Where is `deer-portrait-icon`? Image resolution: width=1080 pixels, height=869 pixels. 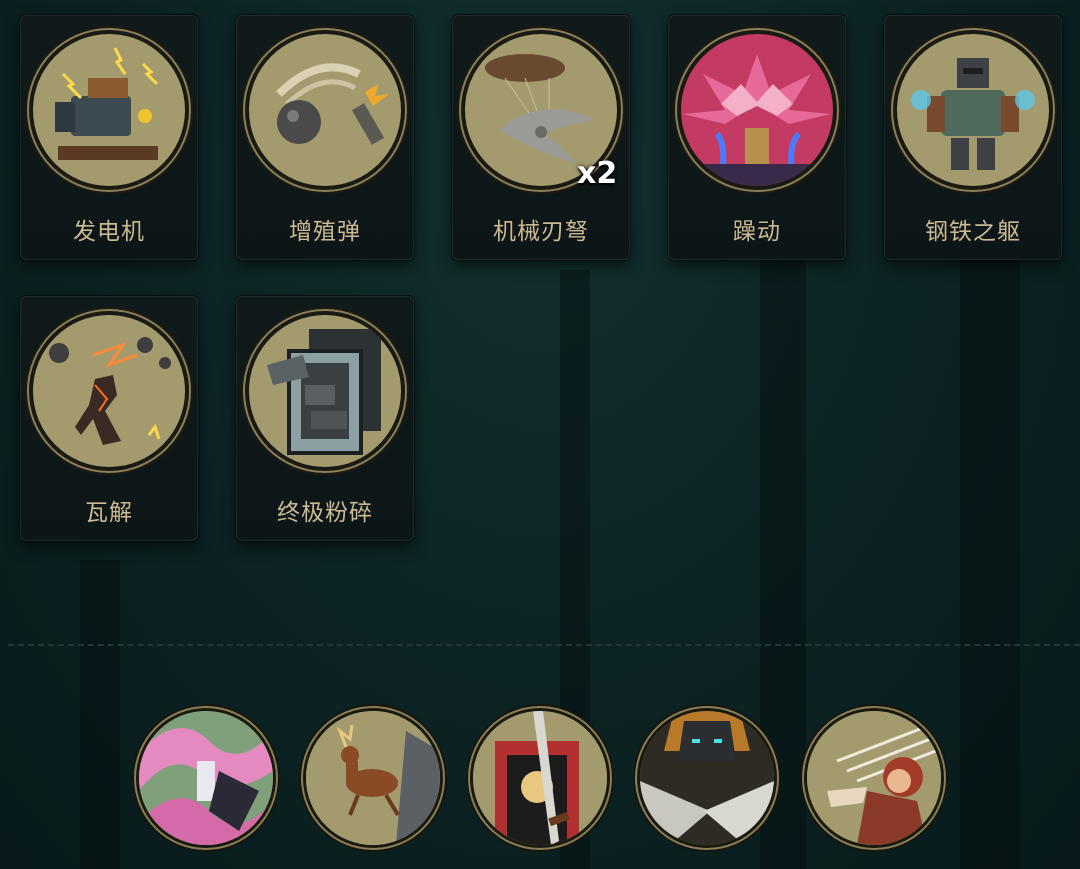 deer-portrait-icon is located at coordinates (373, 778).